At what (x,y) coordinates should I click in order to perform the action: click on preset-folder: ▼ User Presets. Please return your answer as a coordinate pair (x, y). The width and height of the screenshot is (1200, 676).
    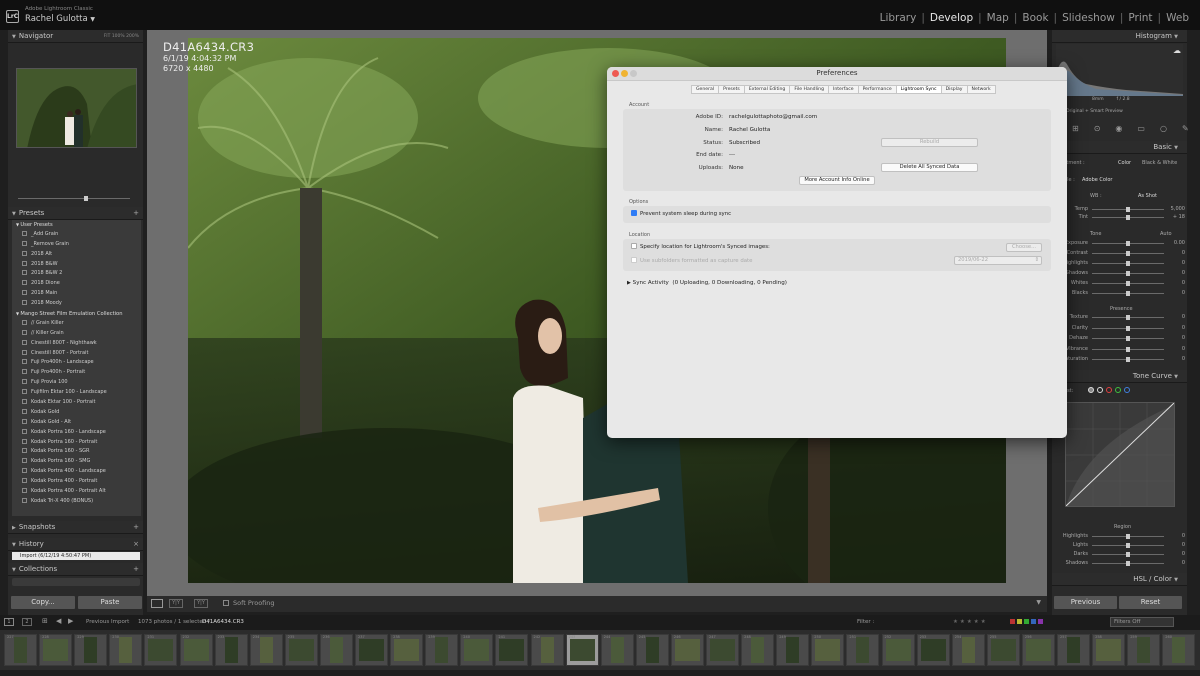
    Looking at the image, I should click on (76, 225).